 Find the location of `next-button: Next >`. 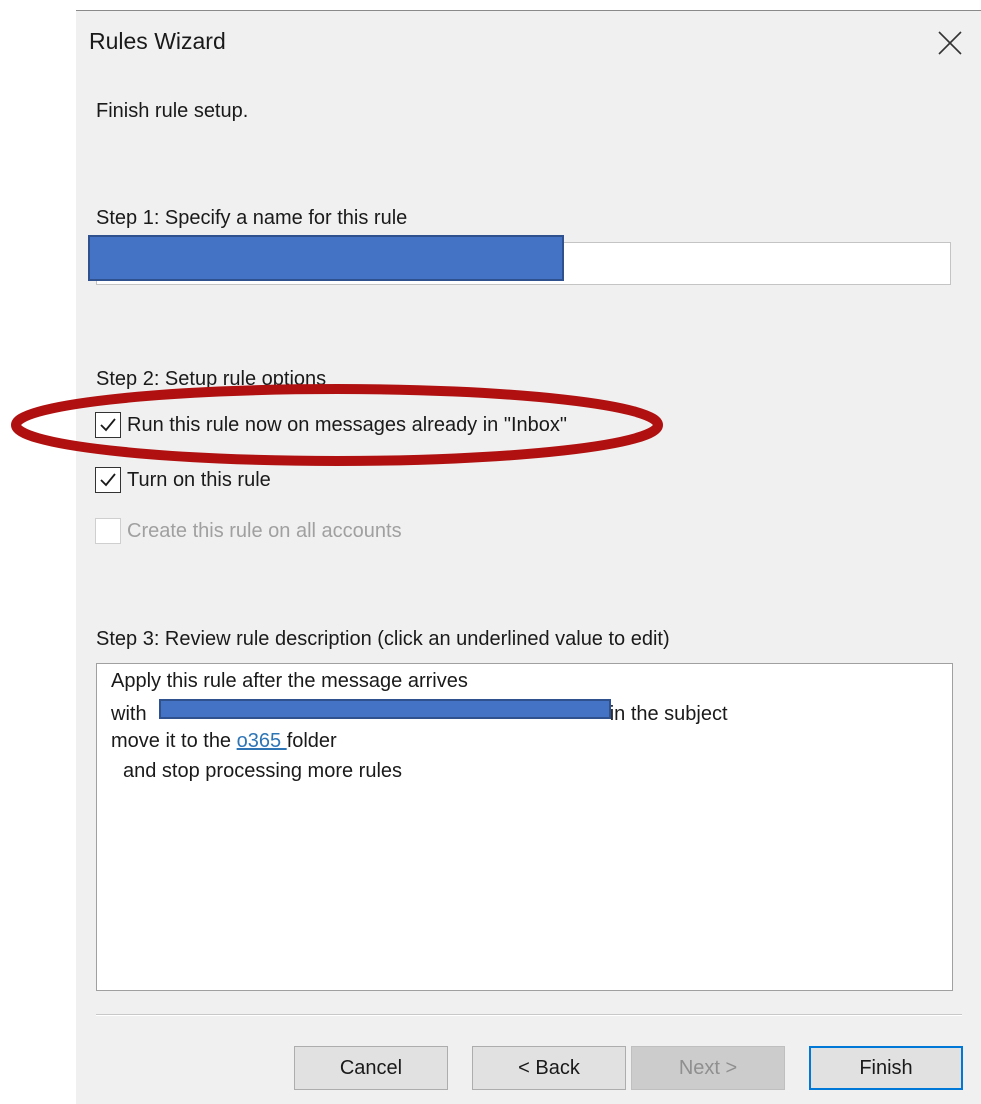

next-button: Next > is located at coordinates (708, 1068).